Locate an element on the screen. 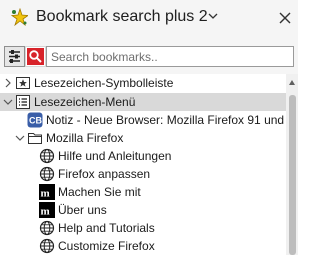 This screenshot has height=255, width=320. tree-row-label: Help and Tutorials is located at coordinates (106, 228).